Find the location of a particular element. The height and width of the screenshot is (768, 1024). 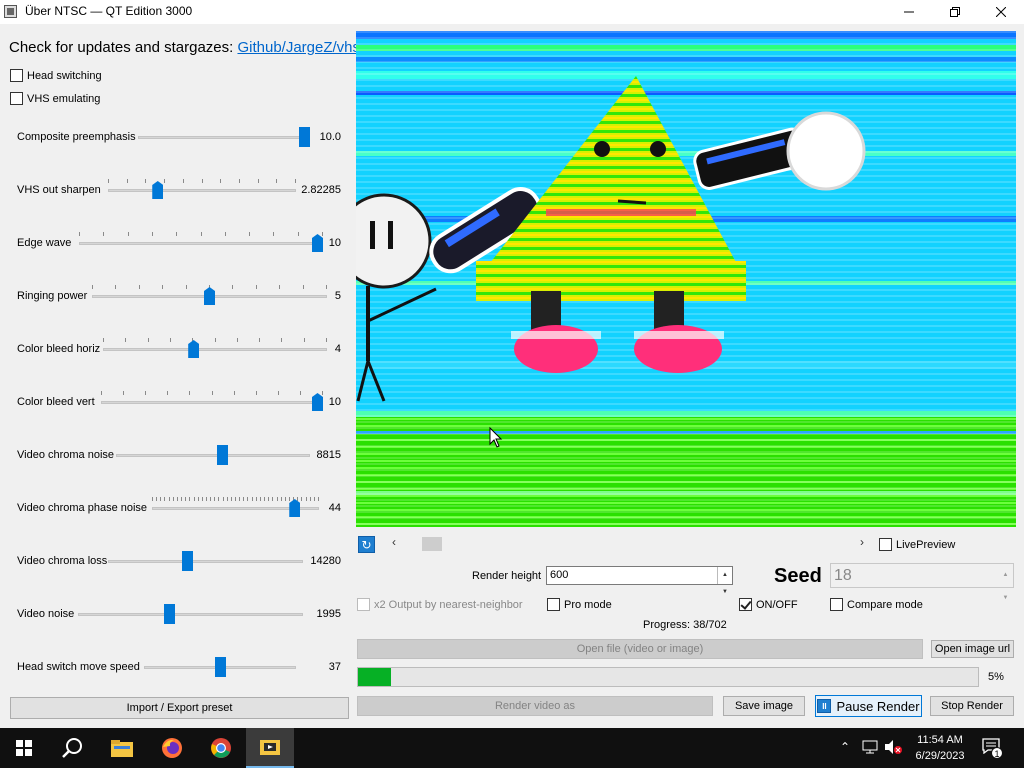

notification-badge: 1 is located at coordinates (997, 753).